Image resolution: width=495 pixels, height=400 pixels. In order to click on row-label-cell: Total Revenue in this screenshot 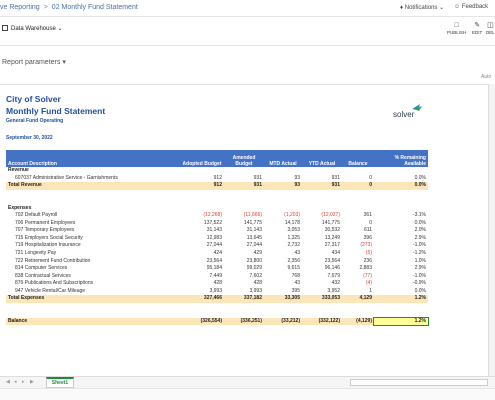, I will do `click(93, 186)`.